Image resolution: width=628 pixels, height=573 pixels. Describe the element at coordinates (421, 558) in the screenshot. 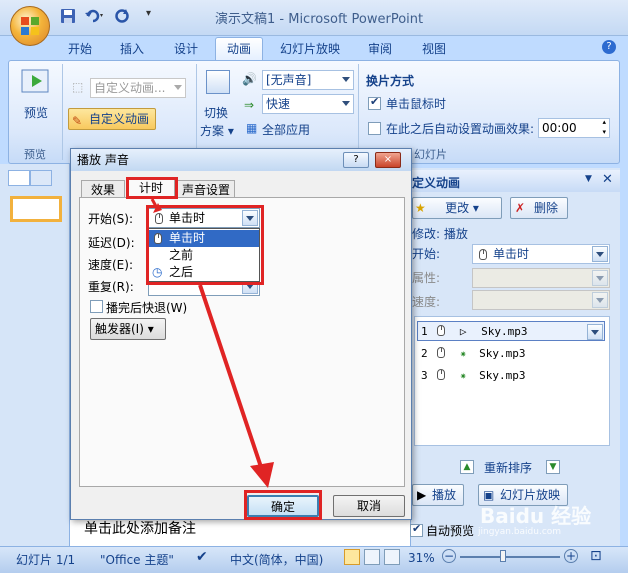

I see `zoom-level: 31%` at that location.